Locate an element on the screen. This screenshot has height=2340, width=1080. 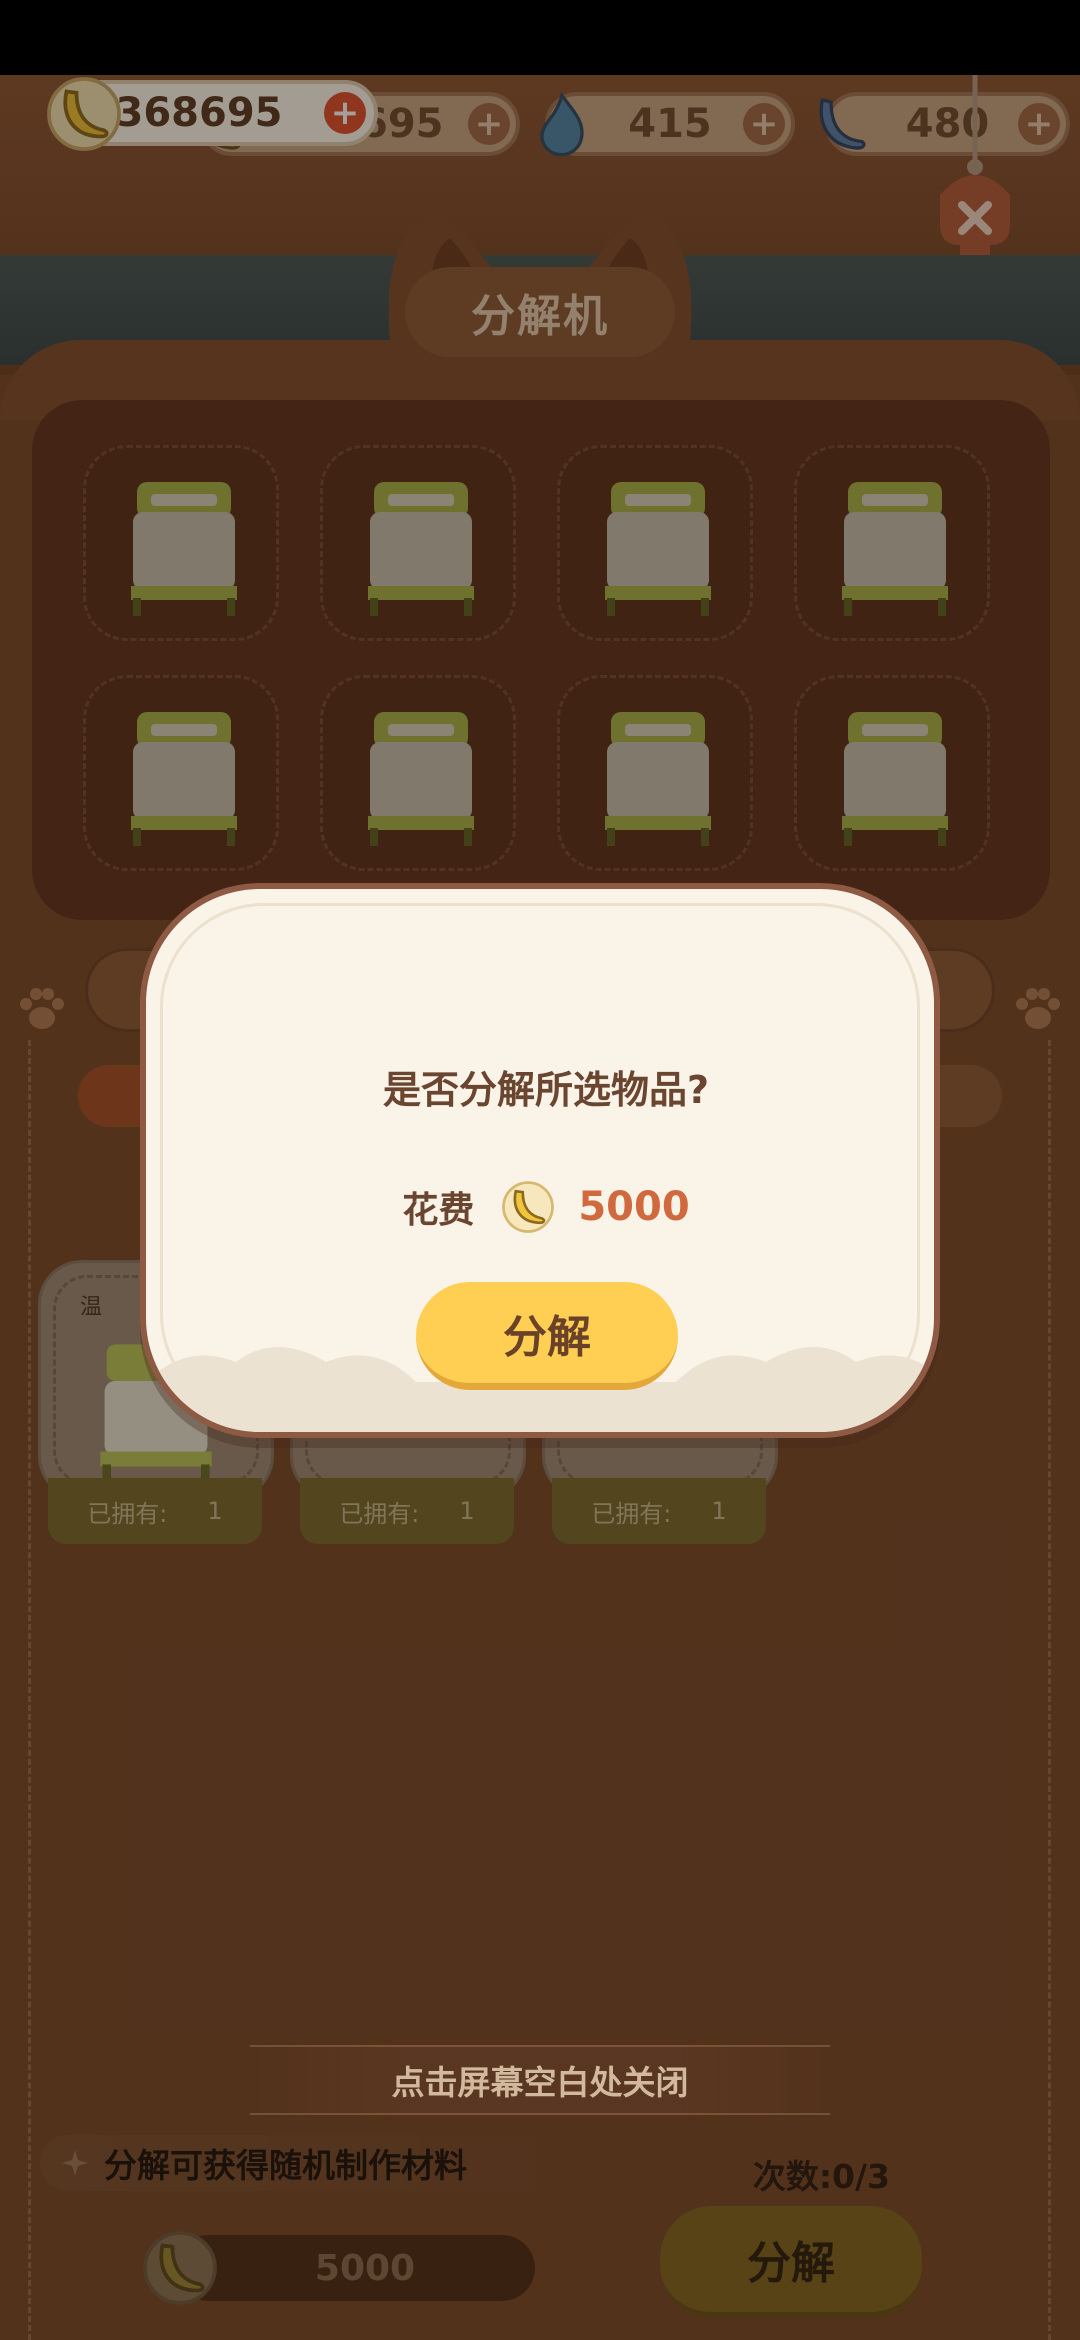
dialog-cost-value: 5000 is located at coordinates (634, 1207).